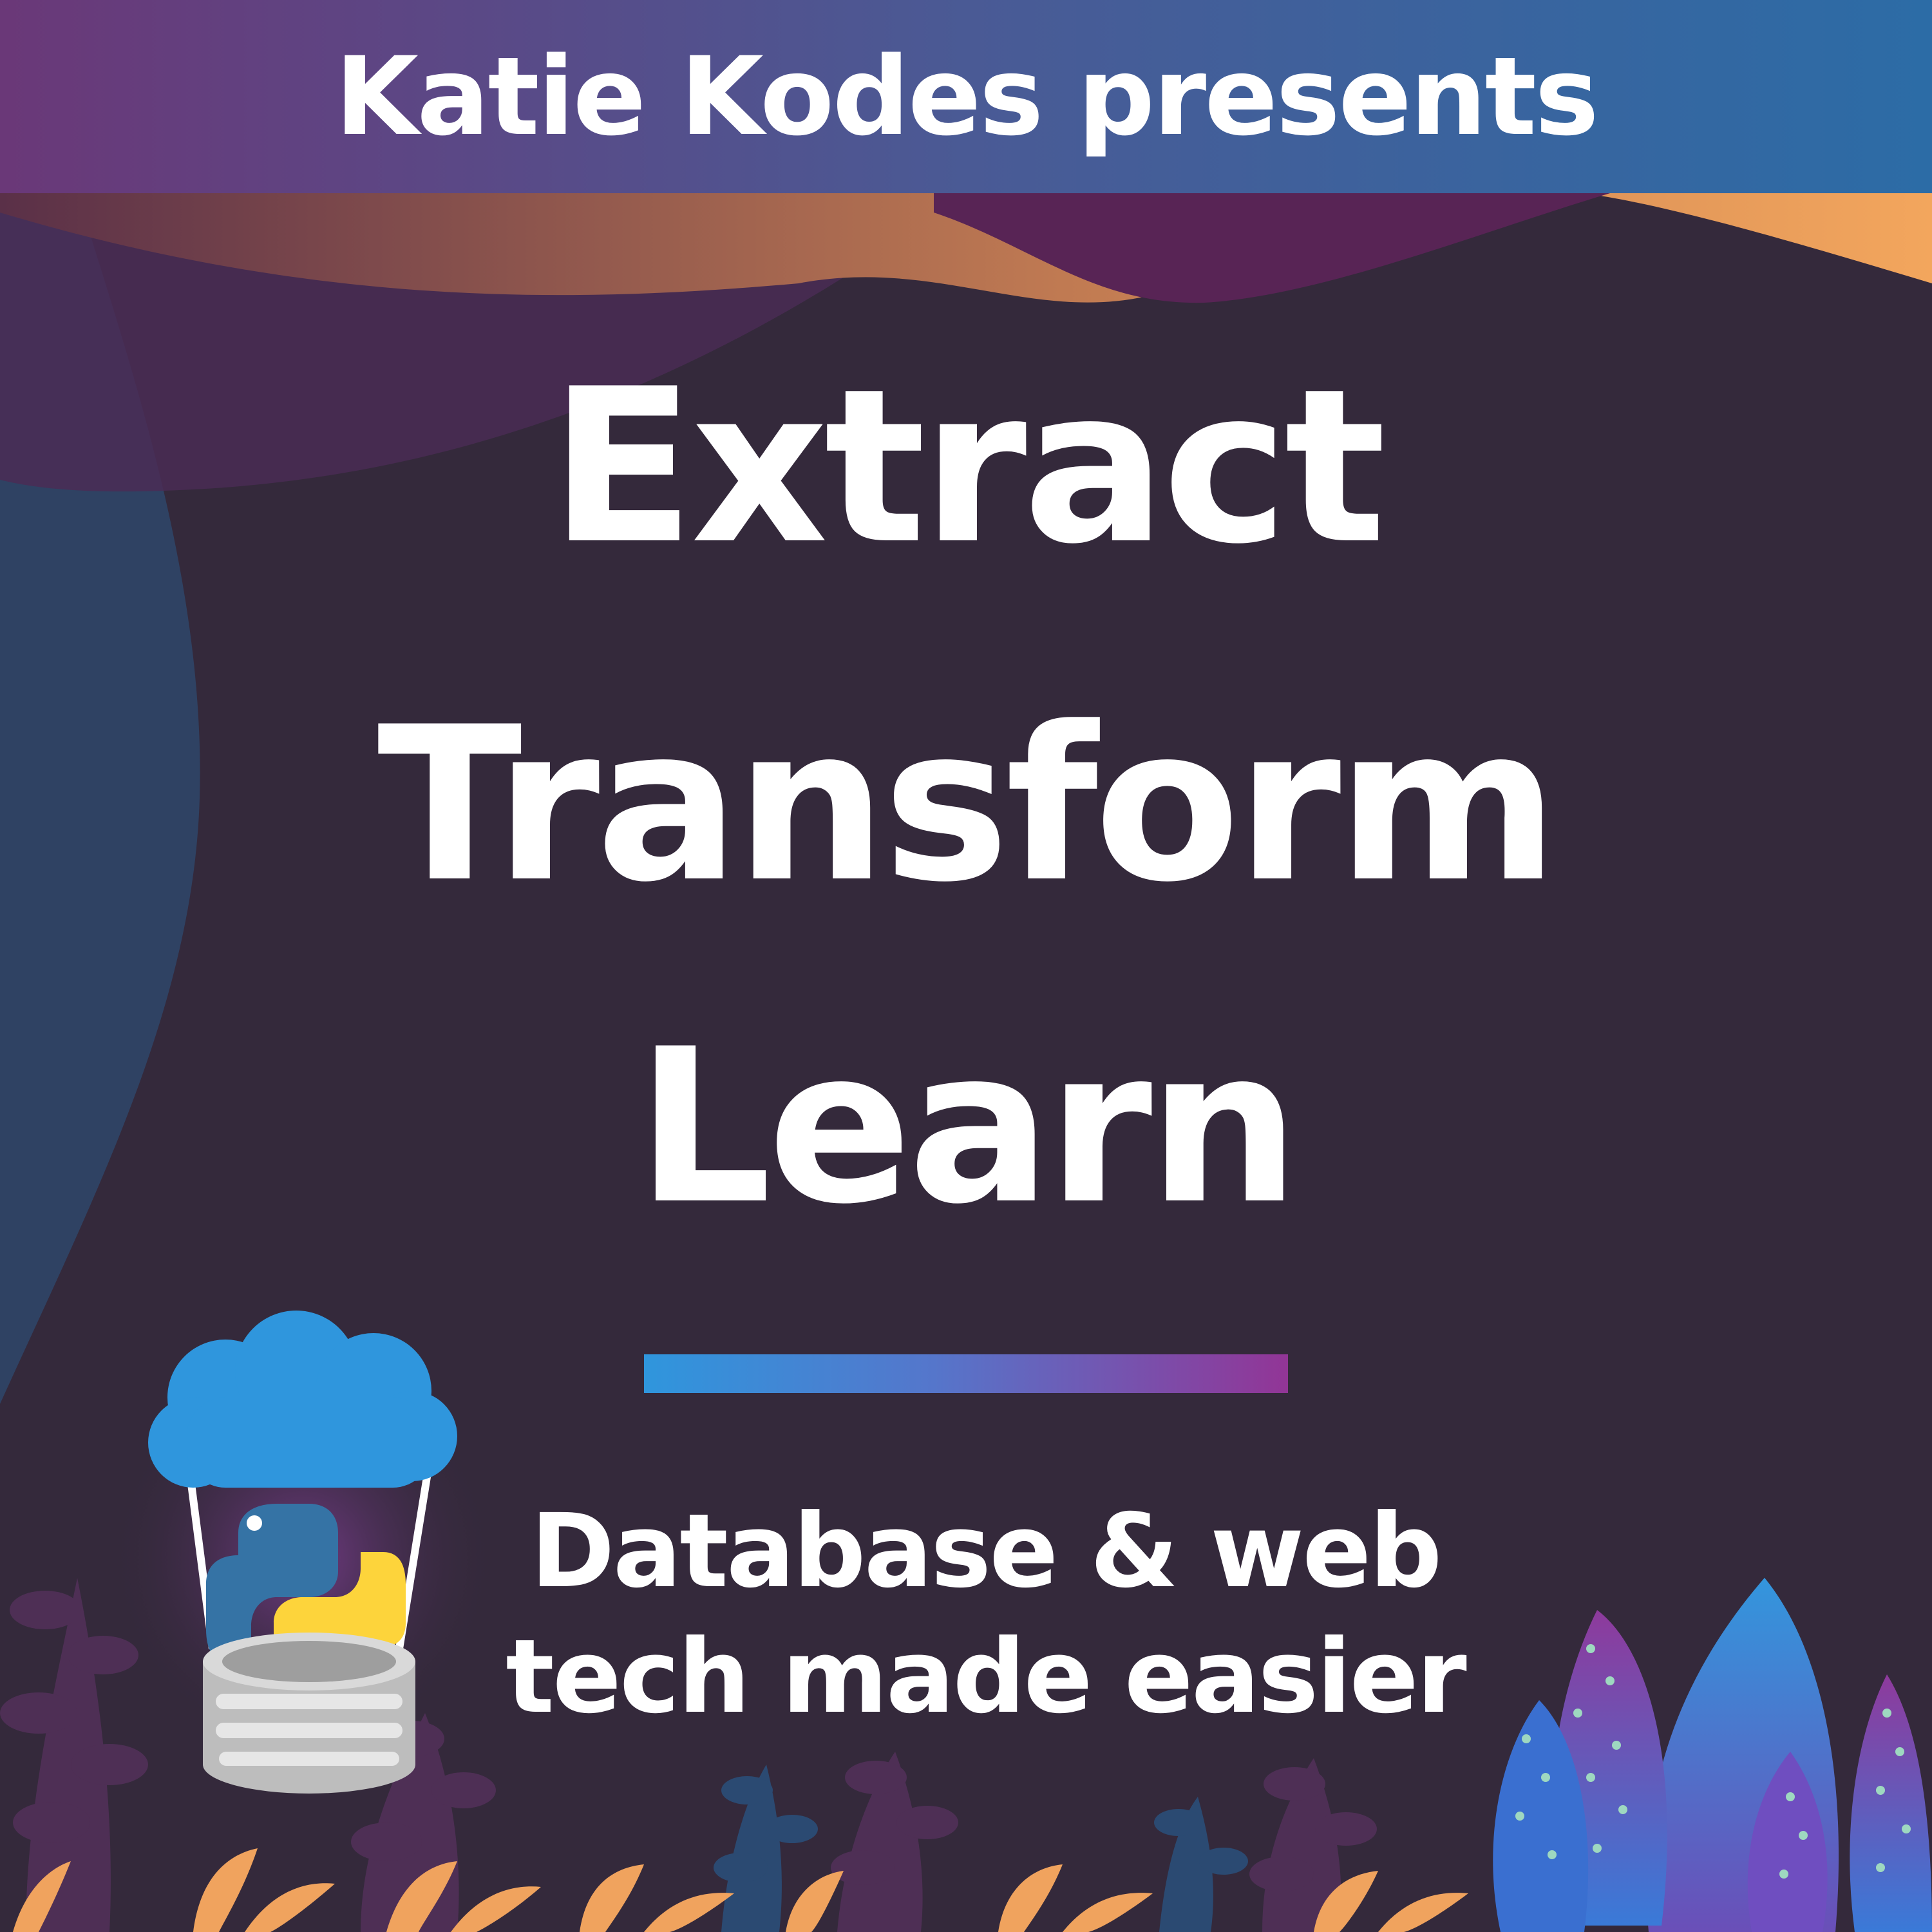 Image resolution: width=1932 pixels, height=1932 pixels. I want to click on cloud-icon, so click(302, 1399).